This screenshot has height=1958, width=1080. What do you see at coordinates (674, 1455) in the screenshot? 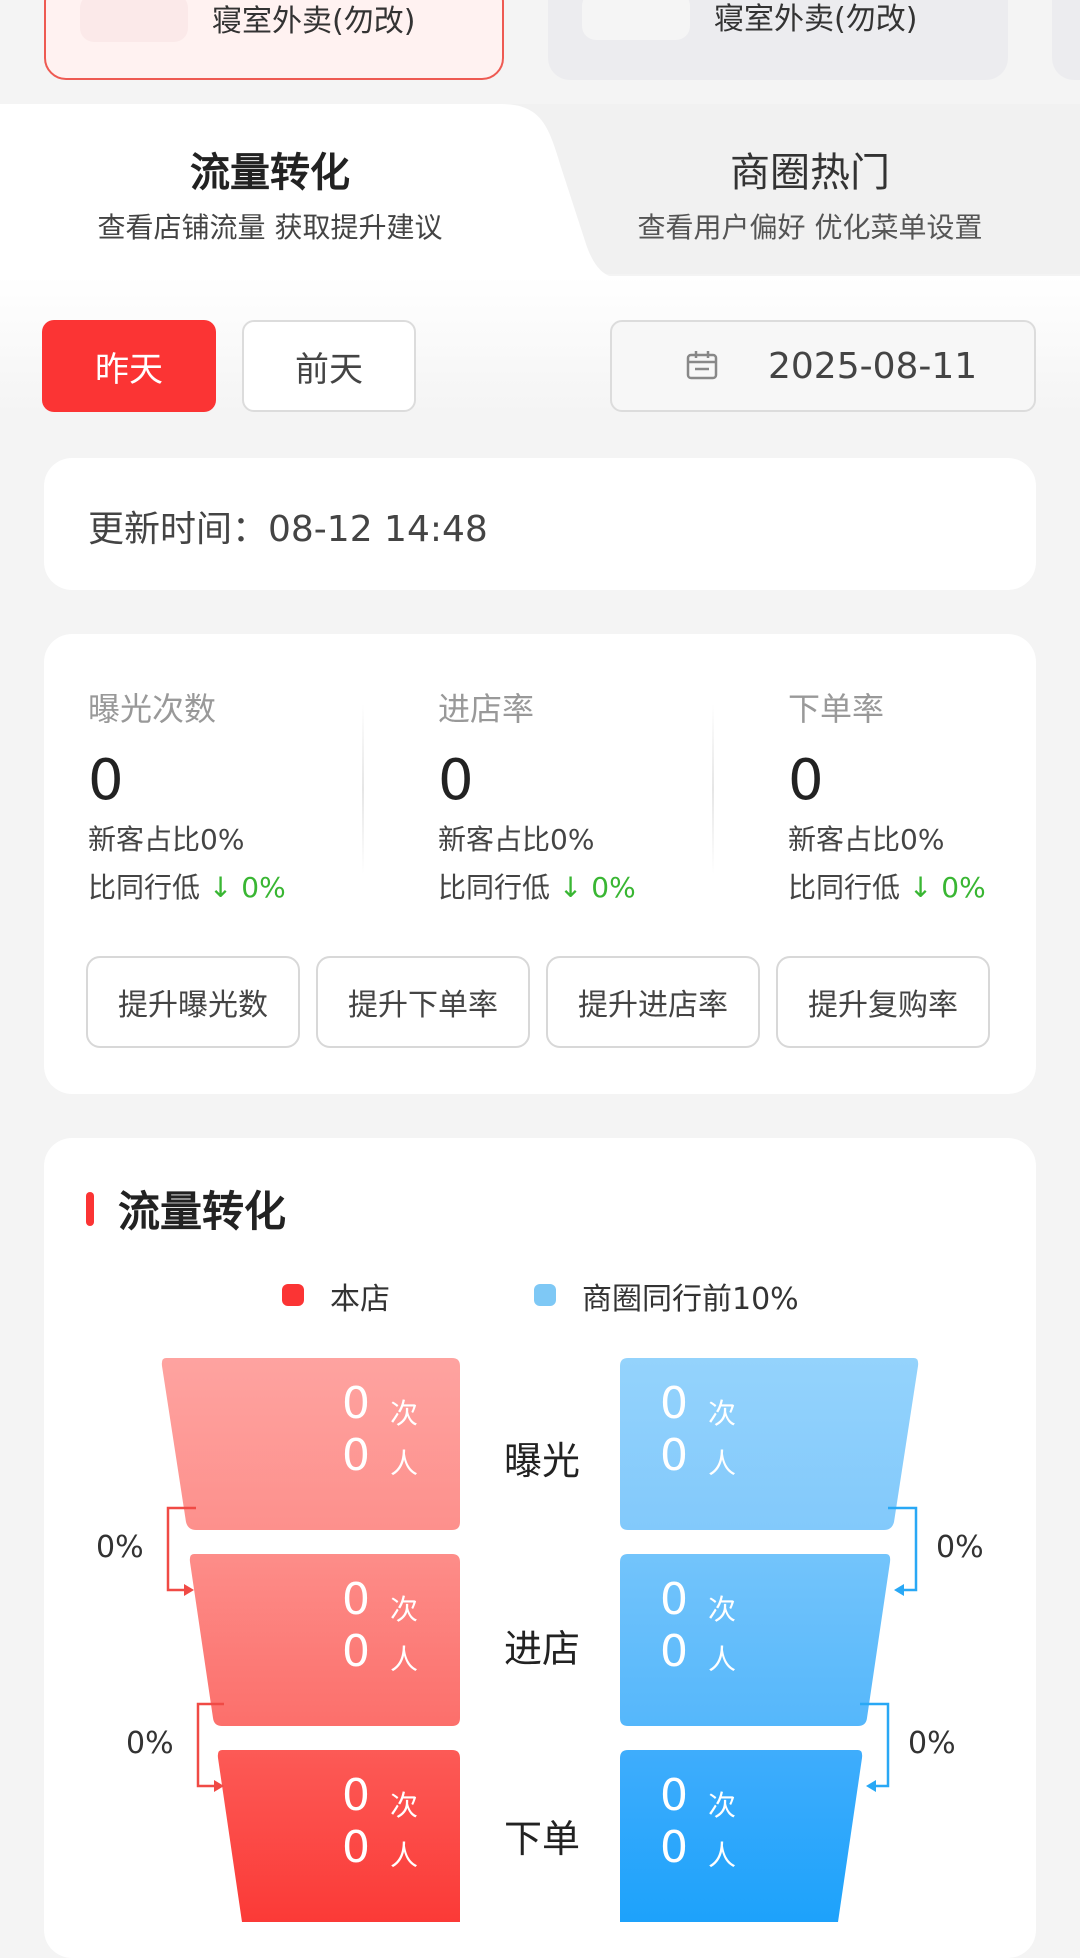
I see `peer-exposure-people: 0` at bounding box center [674, 1455].